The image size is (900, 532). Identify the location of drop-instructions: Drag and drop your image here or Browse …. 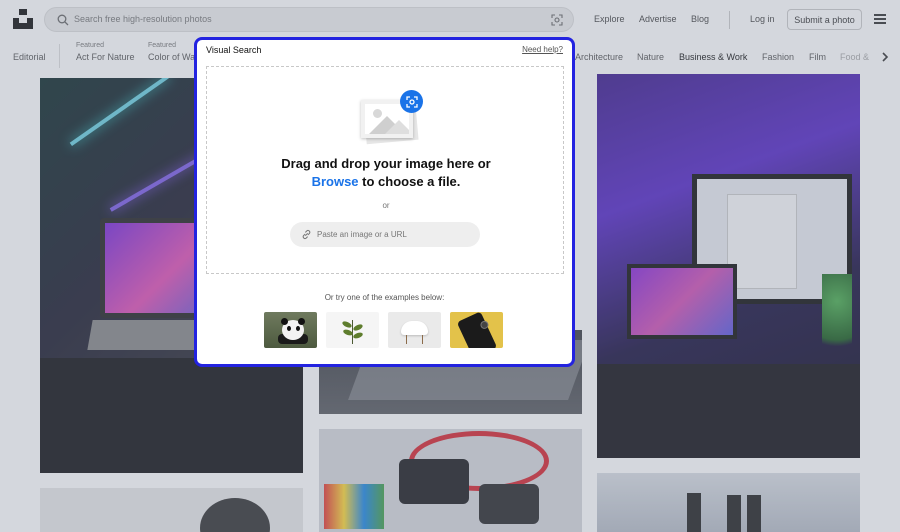
(386, 173).